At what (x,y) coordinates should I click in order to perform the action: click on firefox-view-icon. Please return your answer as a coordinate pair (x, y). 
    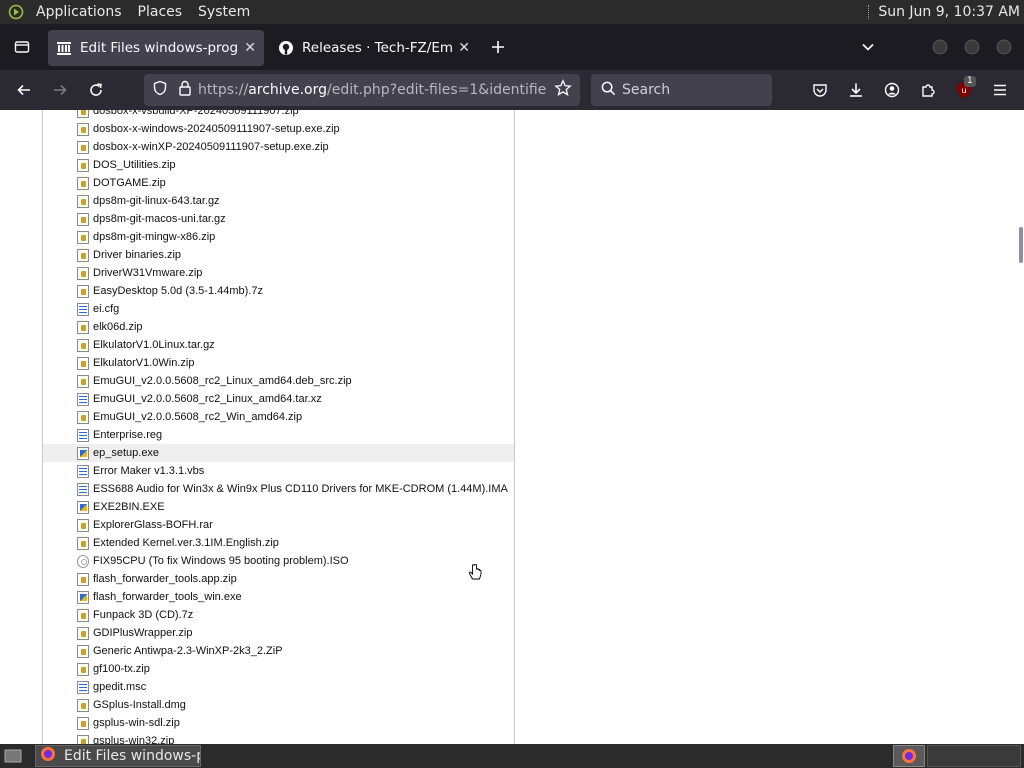
    Looking at the image, I should click on (22, 47).